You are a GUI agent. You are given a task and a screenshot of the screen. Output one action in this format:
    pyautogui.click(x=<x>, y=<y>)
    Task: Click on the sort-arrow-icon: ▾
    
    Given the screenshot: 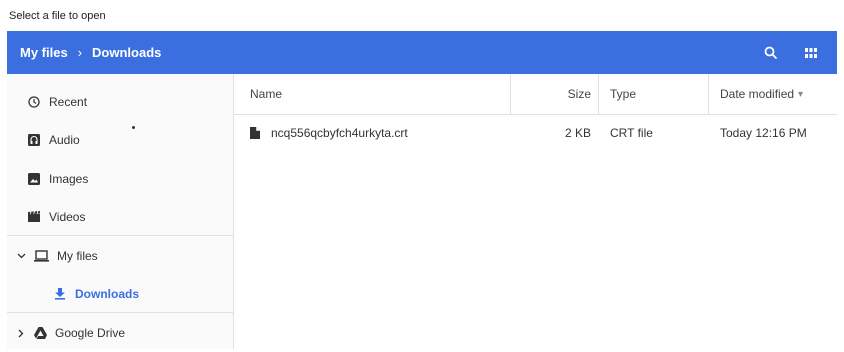 What is the action you would take?
    pyautogui.click(x=801, y=94)
    